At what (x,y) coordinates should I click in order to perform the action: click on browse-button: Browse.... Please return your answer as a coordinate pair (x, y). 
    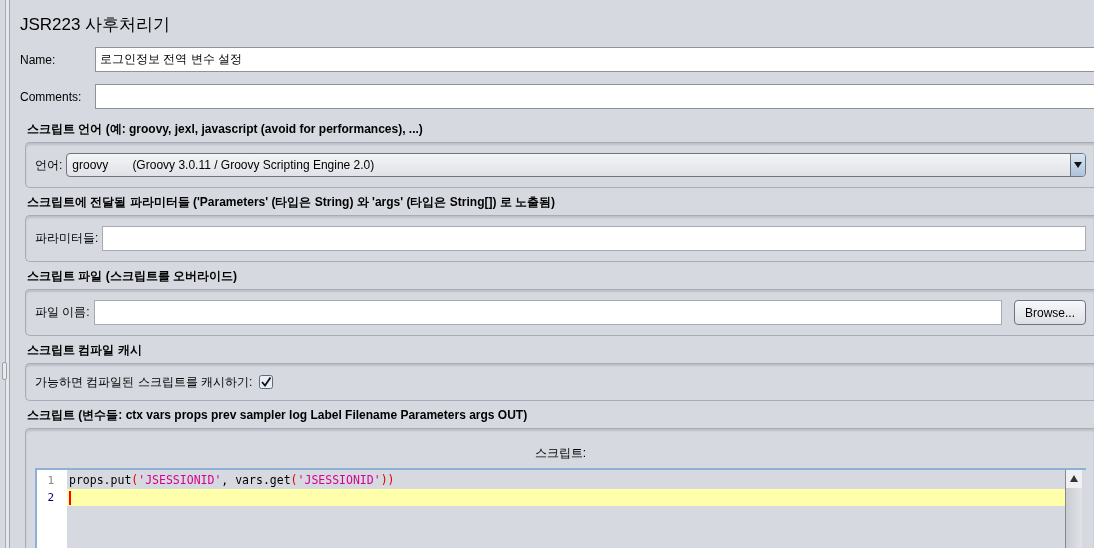
    Looking at the image, I should click on (1050, 312).